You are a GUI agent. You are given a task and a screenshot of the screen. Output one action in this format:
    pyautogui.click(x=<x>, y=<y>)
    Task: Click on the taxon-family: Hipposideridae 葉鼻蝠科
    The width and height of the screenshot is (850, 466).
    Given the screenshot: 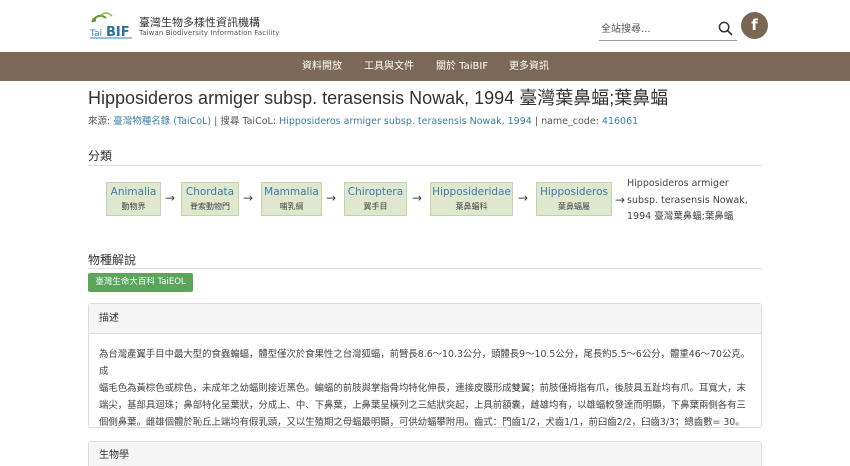 What is the action you would take?
    pyautogui.click(x=471, y=199)
    